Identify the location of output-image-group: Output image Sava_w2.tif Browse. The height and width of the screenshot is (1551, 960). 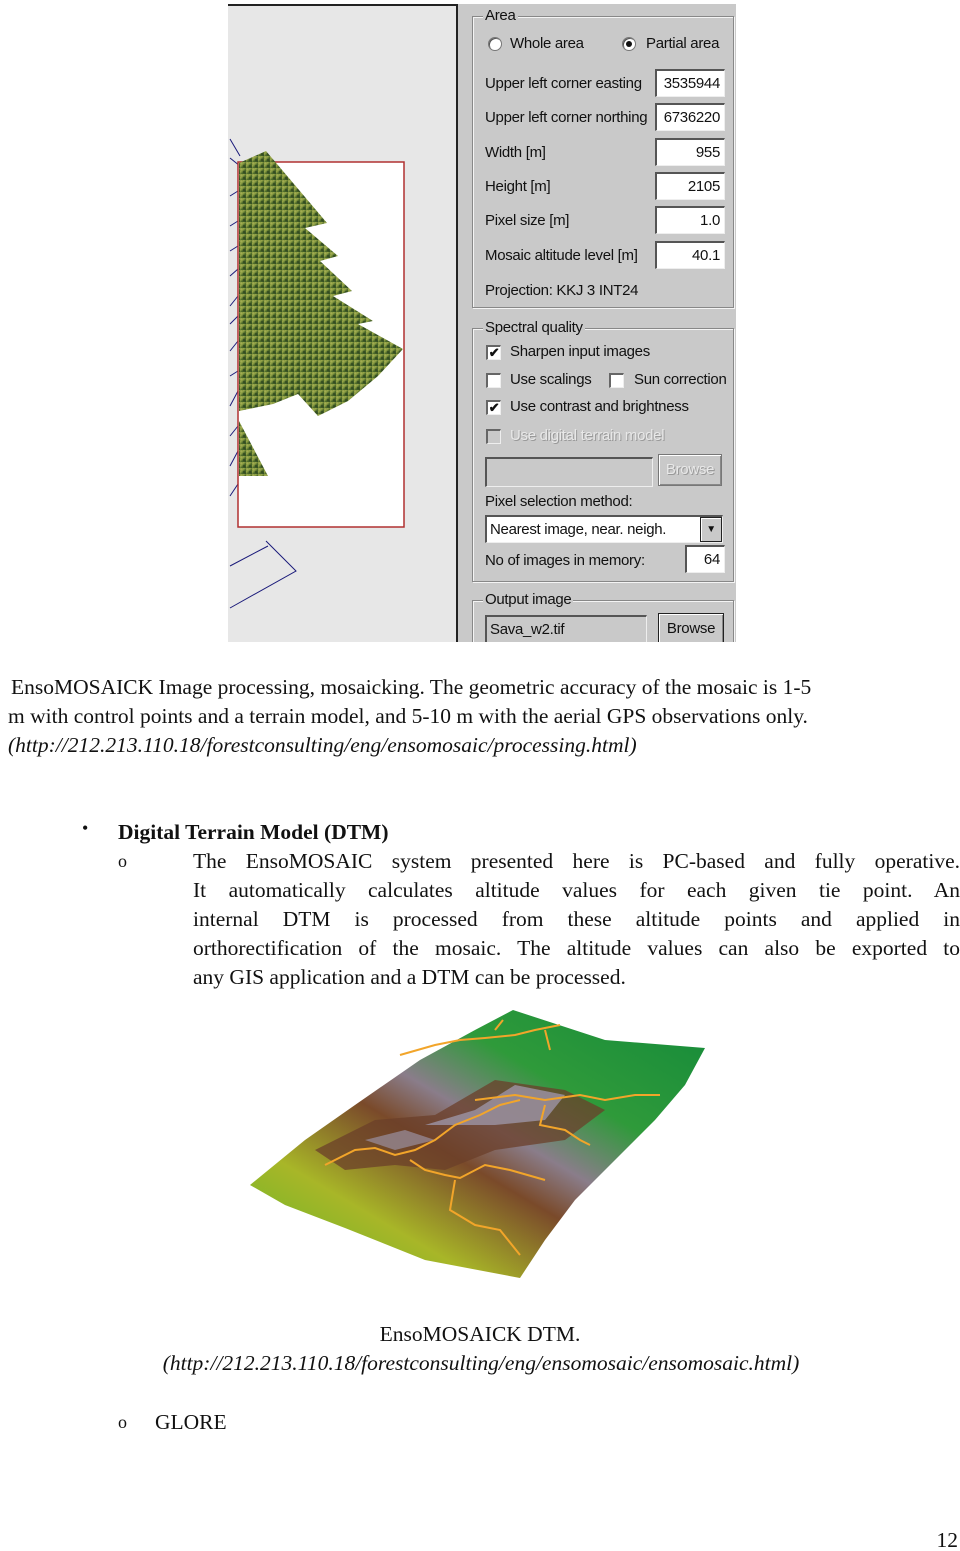
(603, 616).